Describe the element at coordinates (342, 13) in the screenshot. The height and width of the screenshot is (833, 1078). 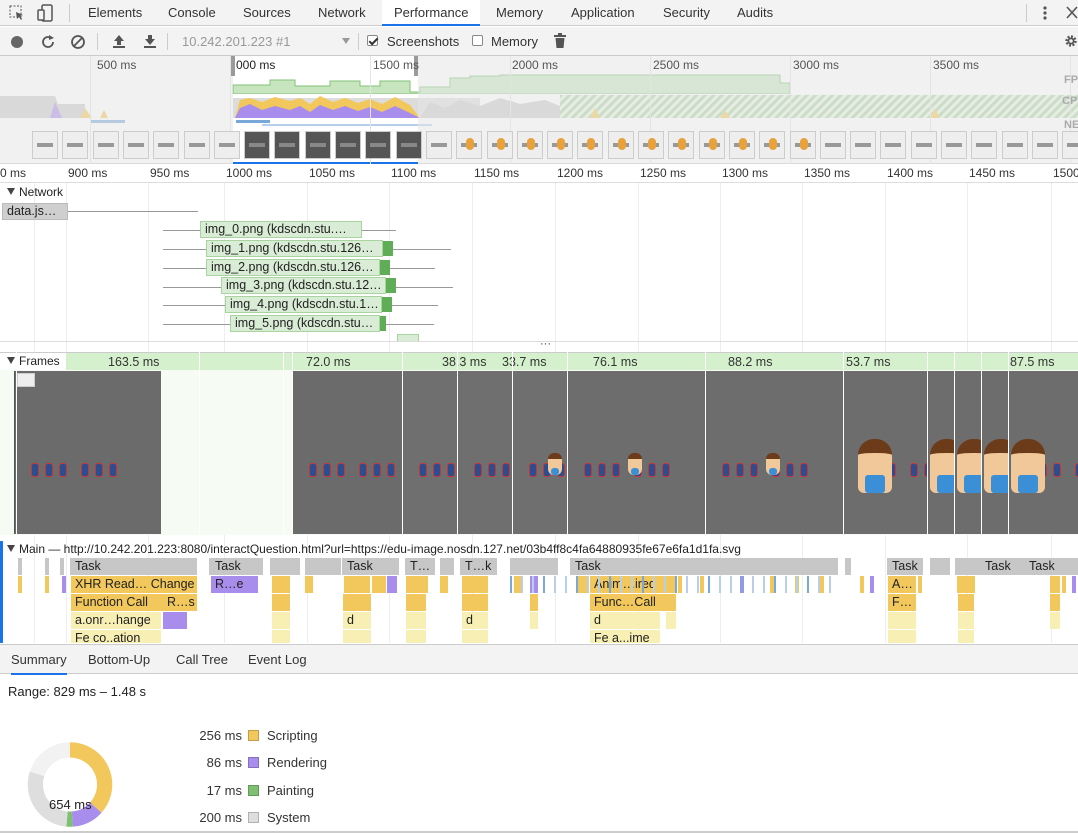
I see `tab-network: Network` at that location.